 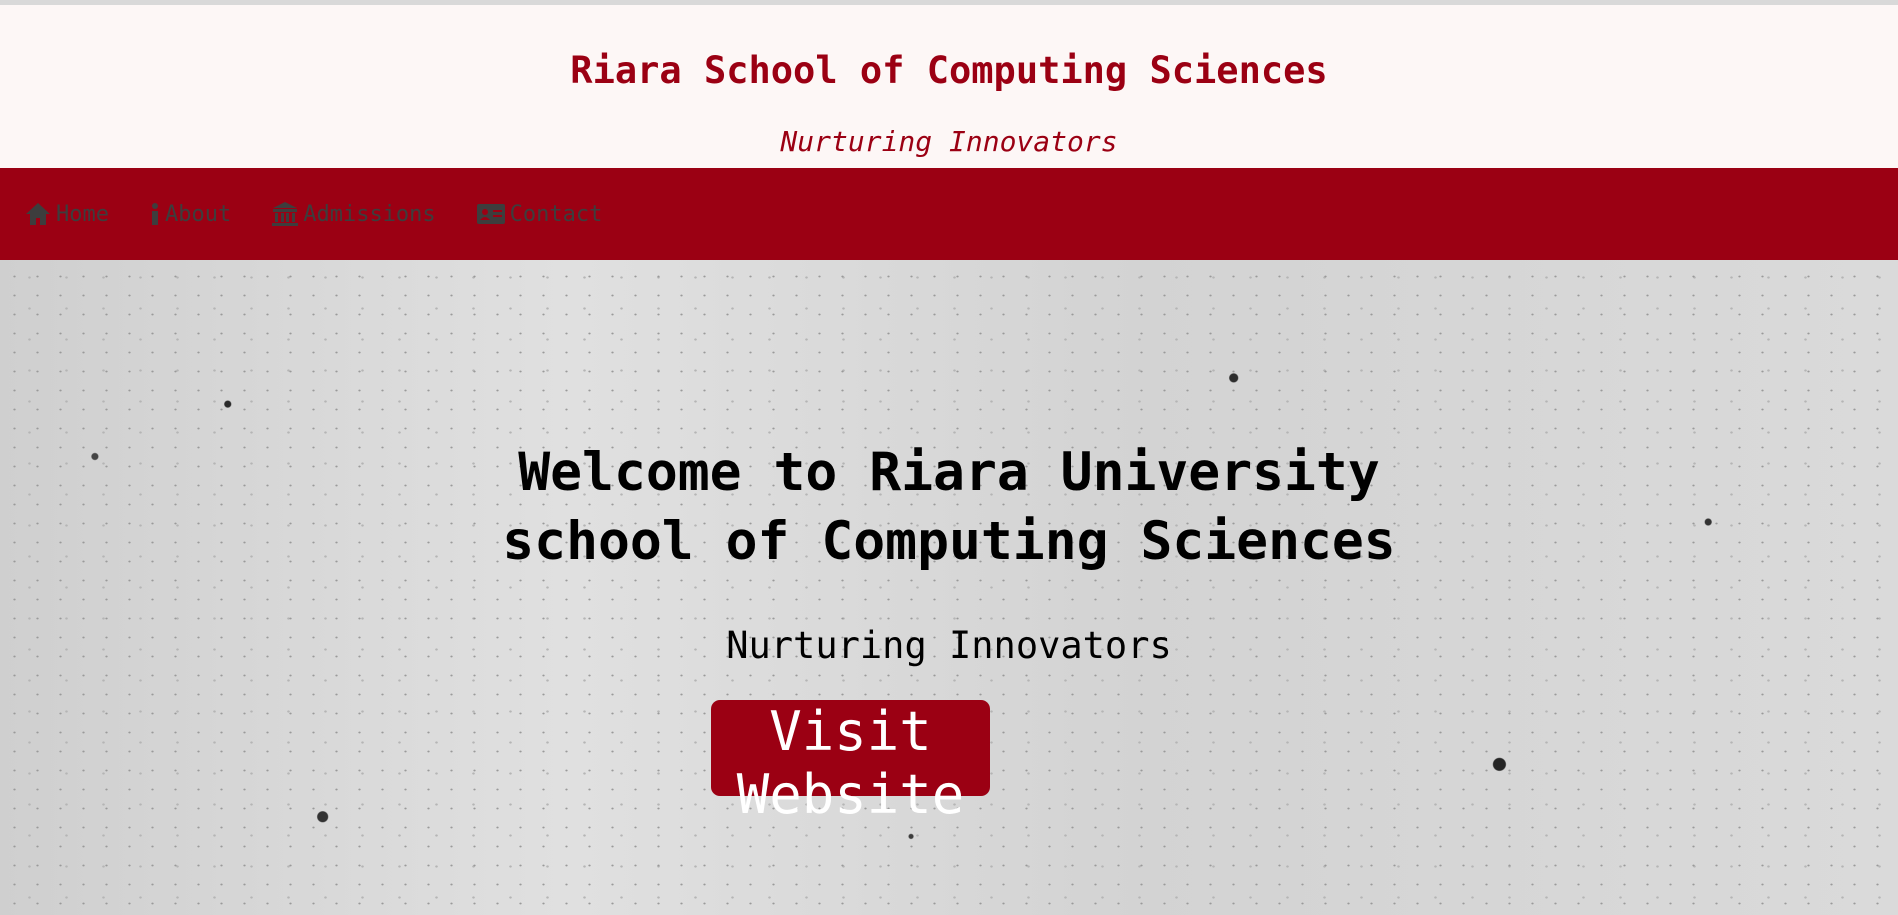 What do you see at coordinates (369, 214) in the screenshot?
I see `nav-item-label: Admissions` at bounding box center [369, 214].